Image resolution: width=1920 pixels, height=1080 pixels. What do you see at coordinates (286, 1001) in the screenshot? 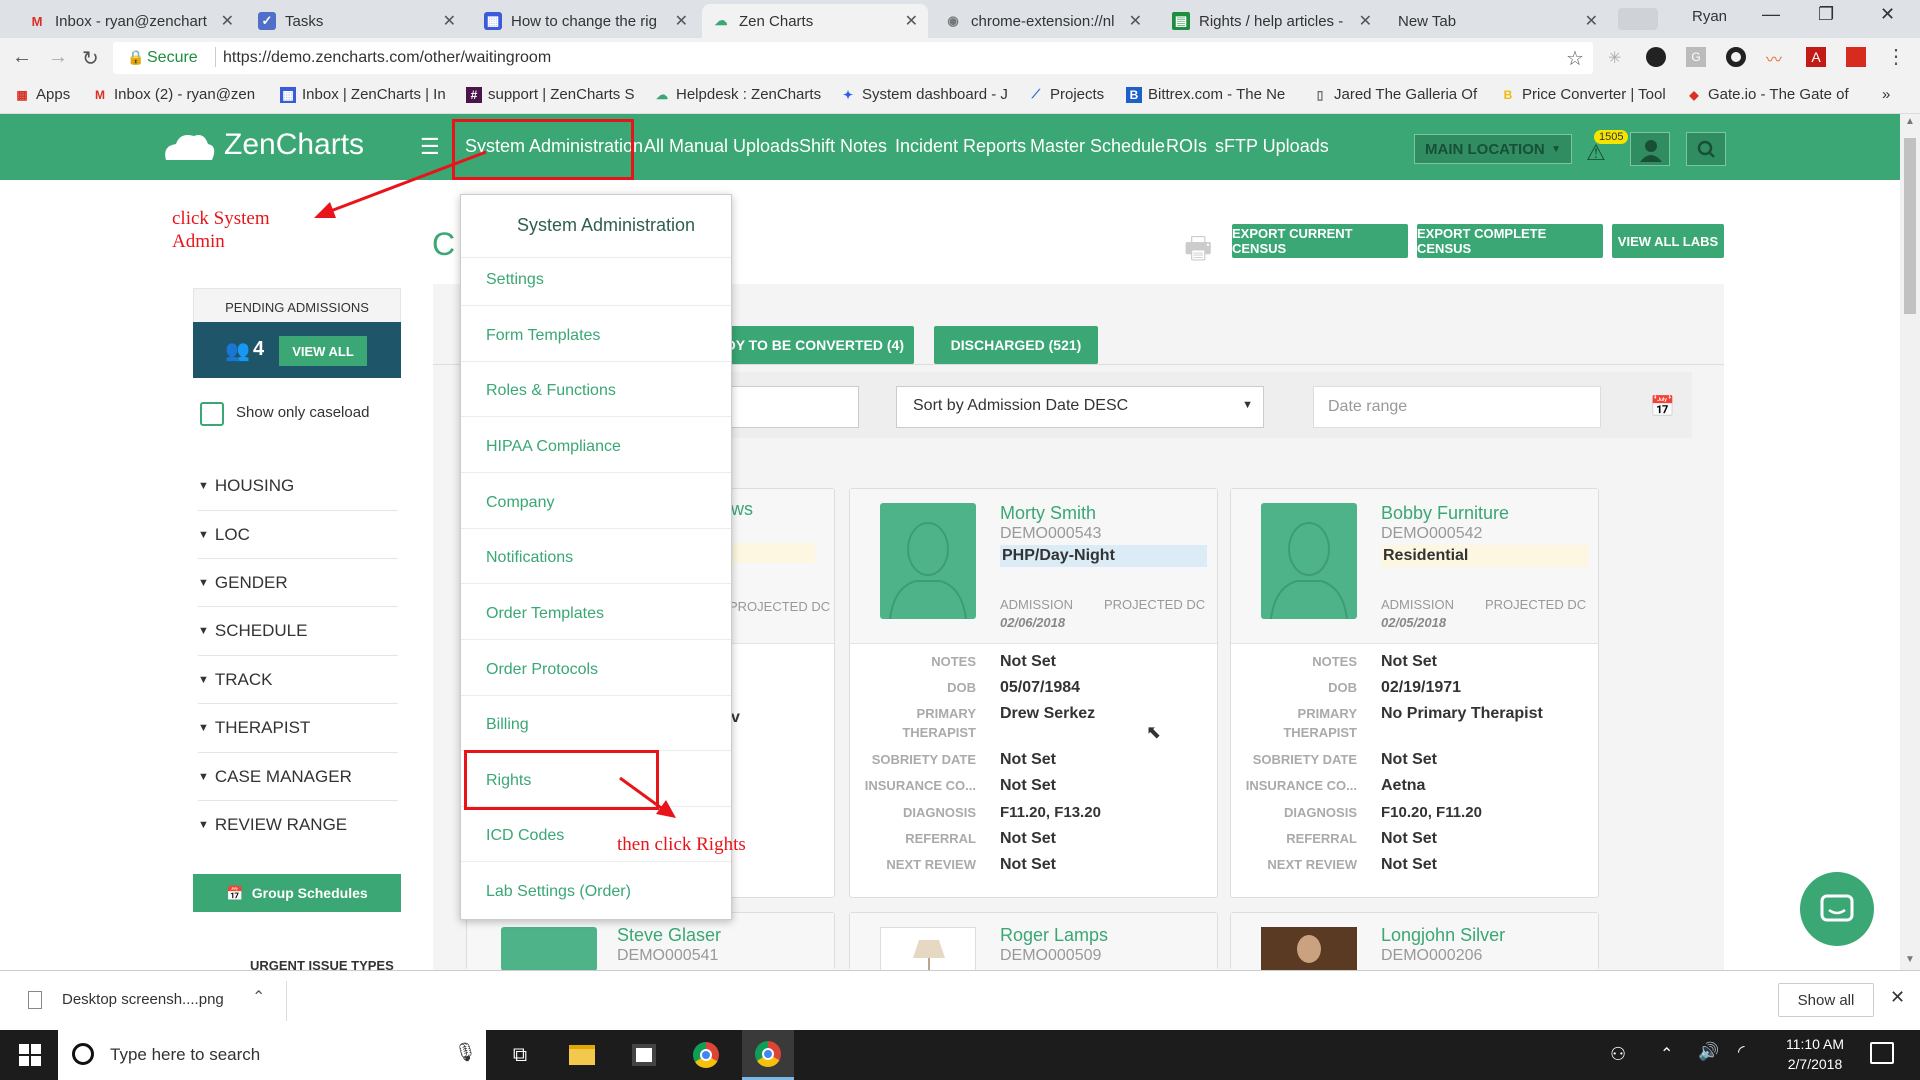
I see `download-divider` at bounding box center [286, 1001].